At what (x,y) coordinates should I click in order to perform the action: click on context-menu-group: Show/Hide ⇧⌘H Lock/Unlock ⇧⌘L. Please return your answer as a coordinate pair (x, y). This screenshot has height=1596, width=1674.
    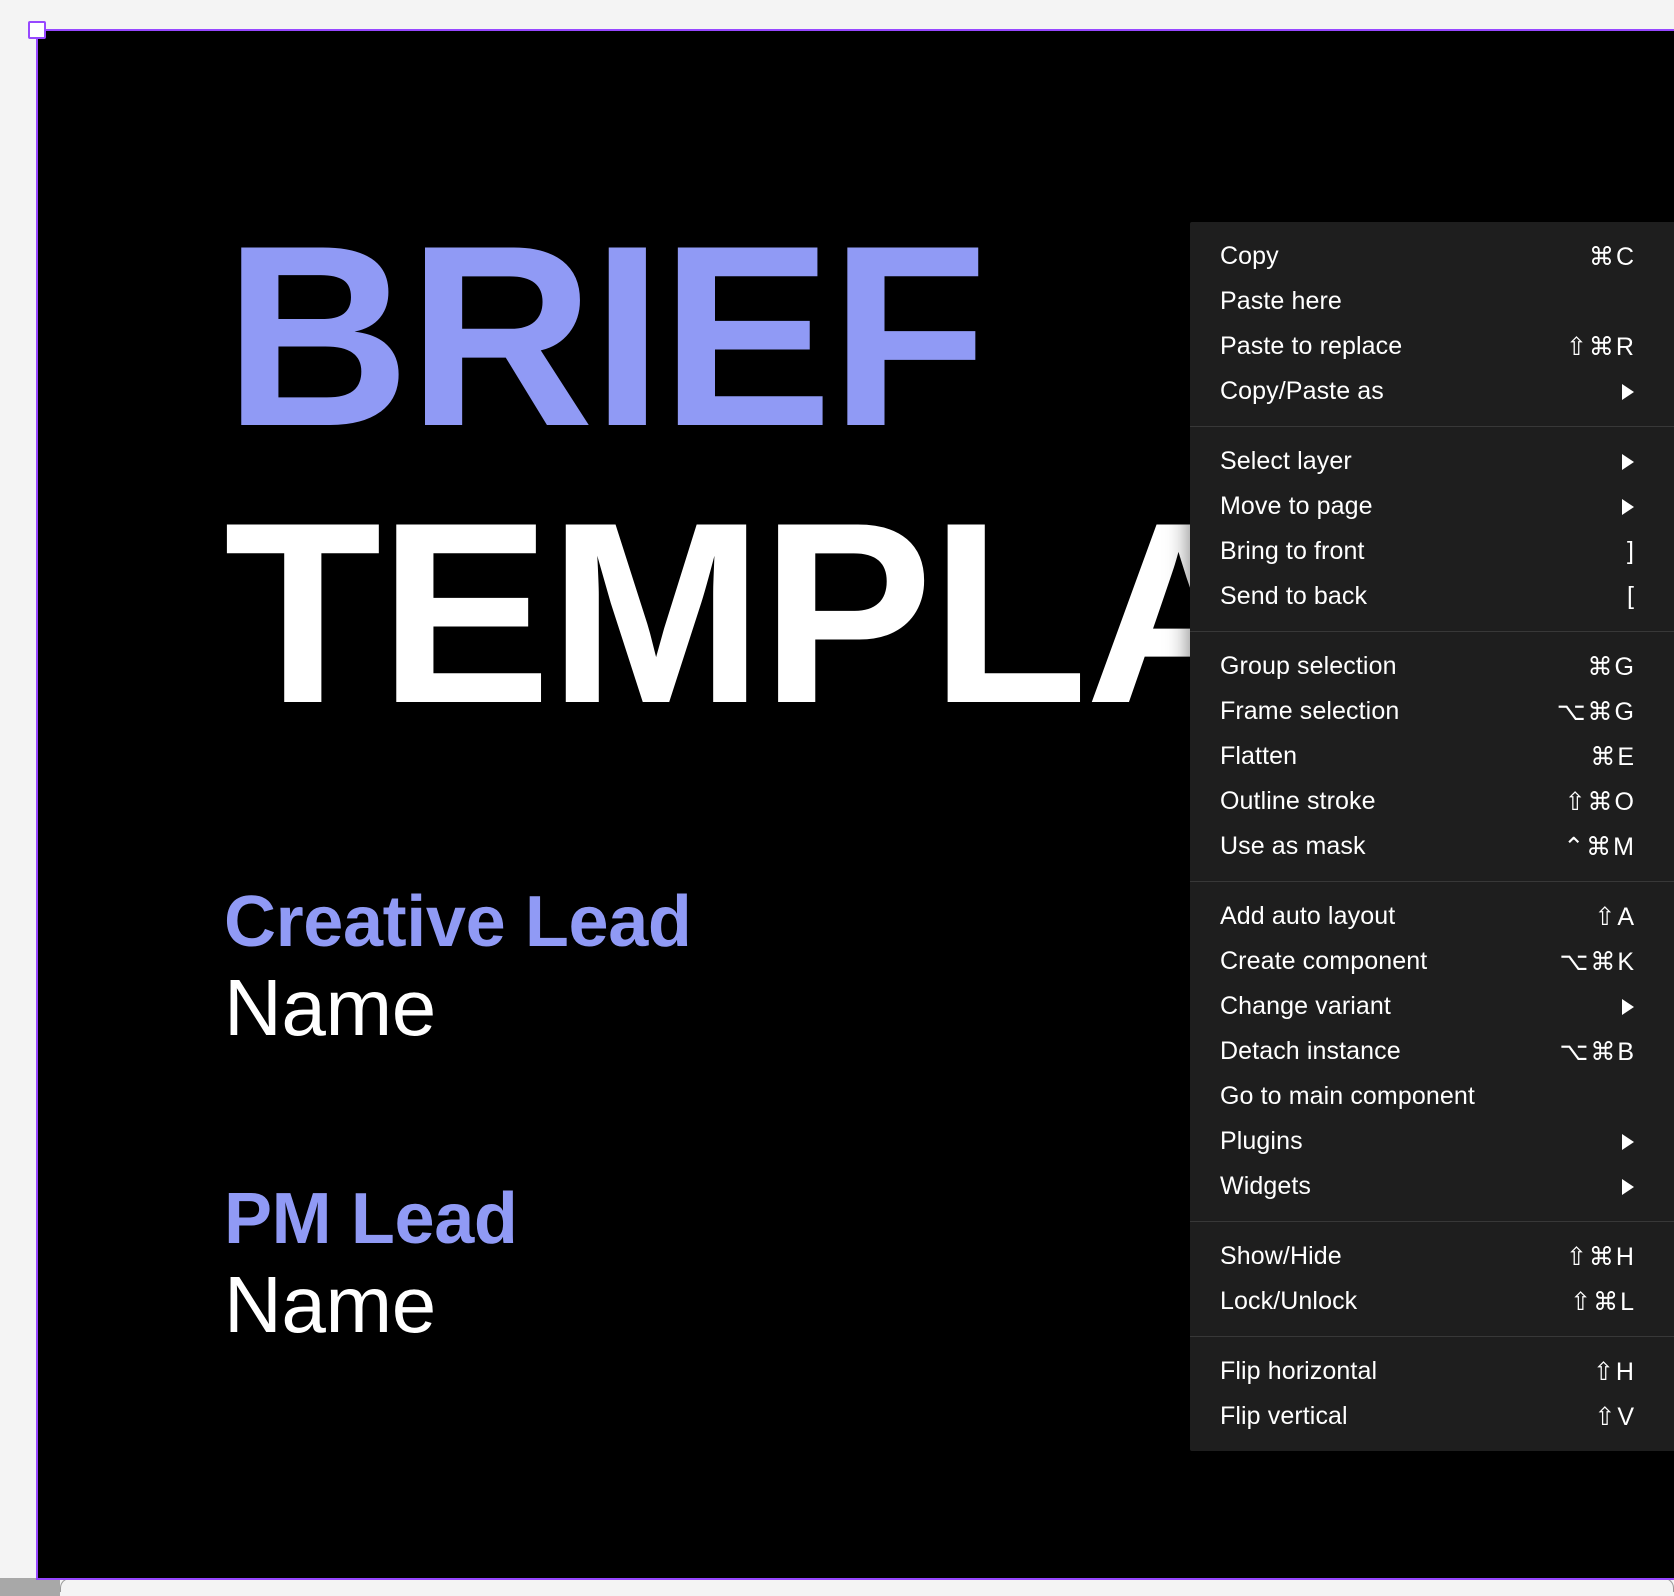
    Looking at the image, I should click on (1432, 1279).